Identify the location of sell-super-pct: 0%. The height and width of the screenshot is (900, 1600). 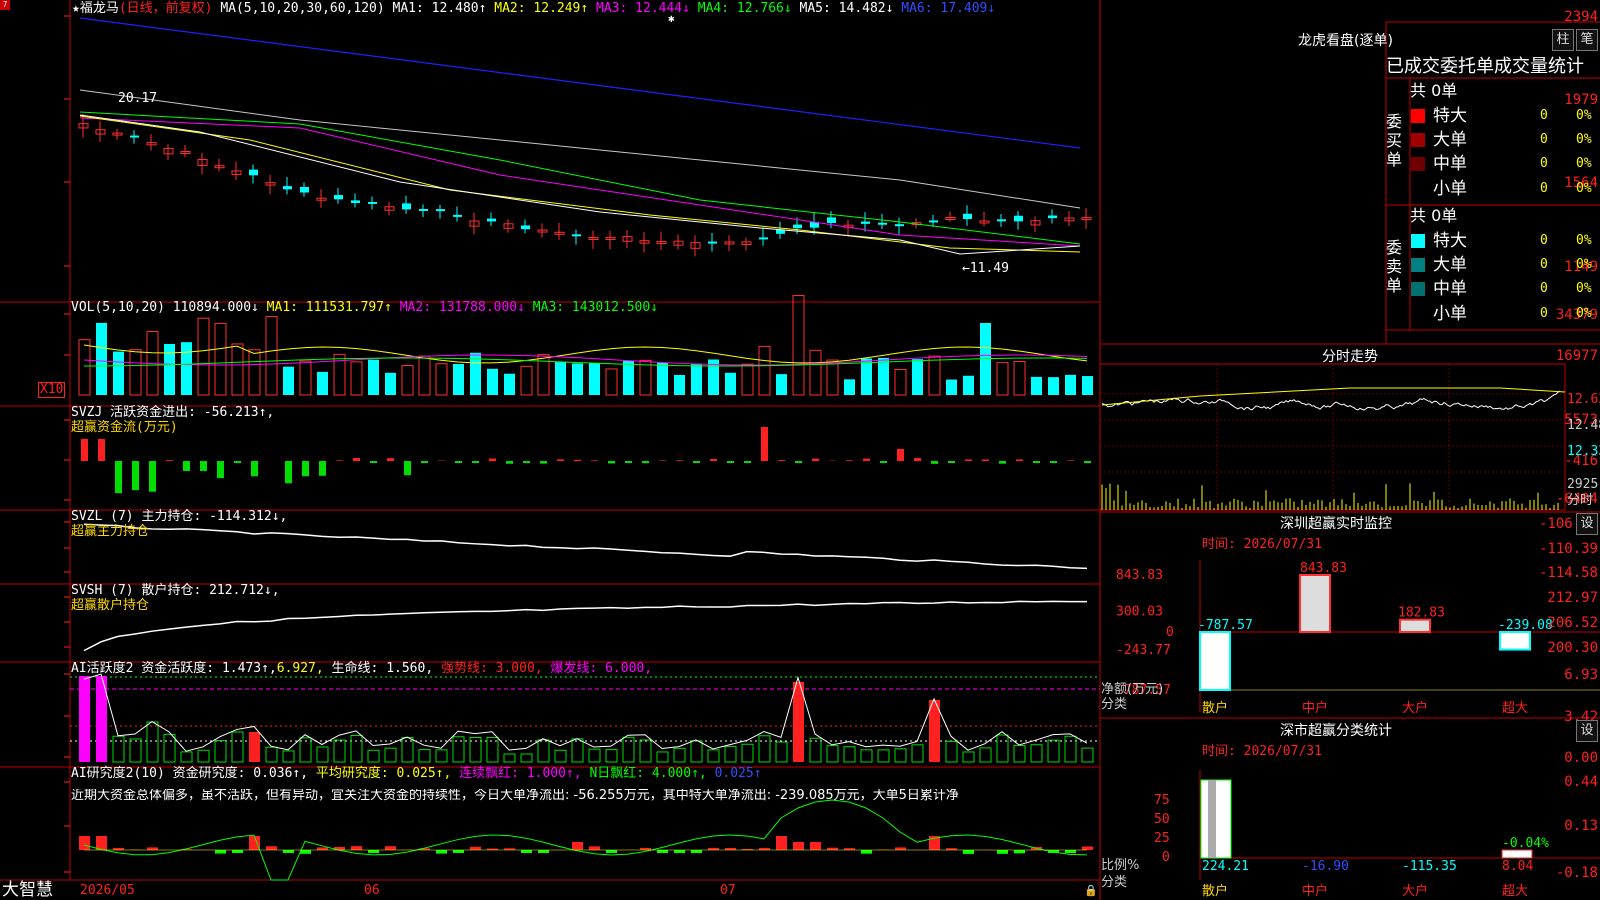
(1584, 240).